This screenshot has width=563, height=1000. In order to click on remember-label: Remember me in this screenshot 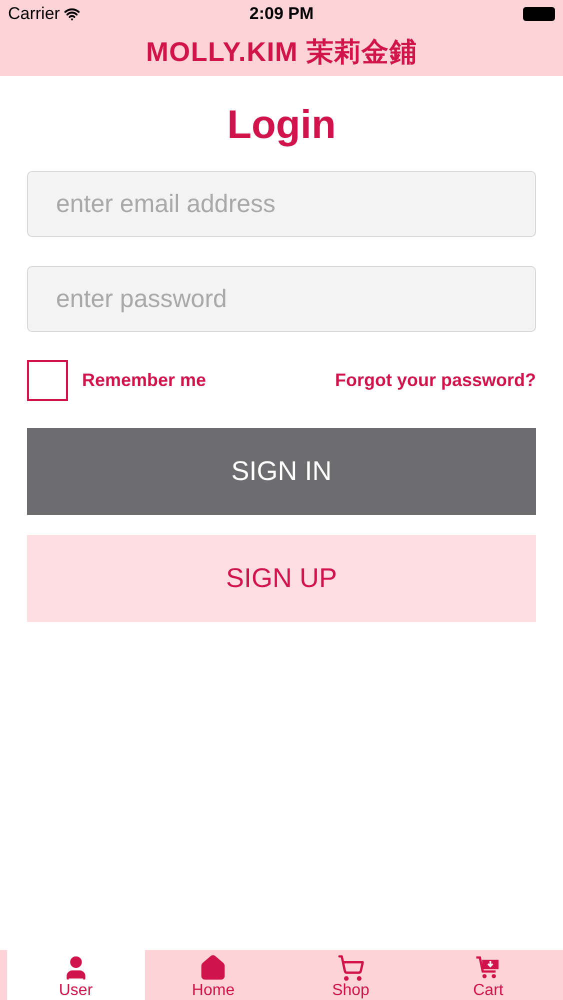, I will do `click(144, 380)`.